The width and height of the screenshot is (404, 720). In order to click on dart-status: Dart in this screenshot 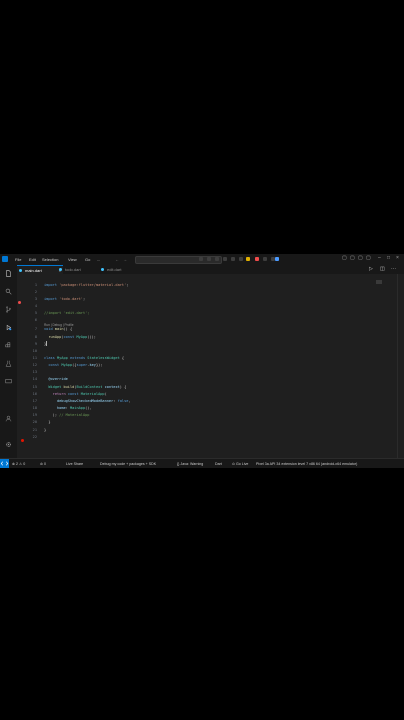, I will do `click(218, 464)`.